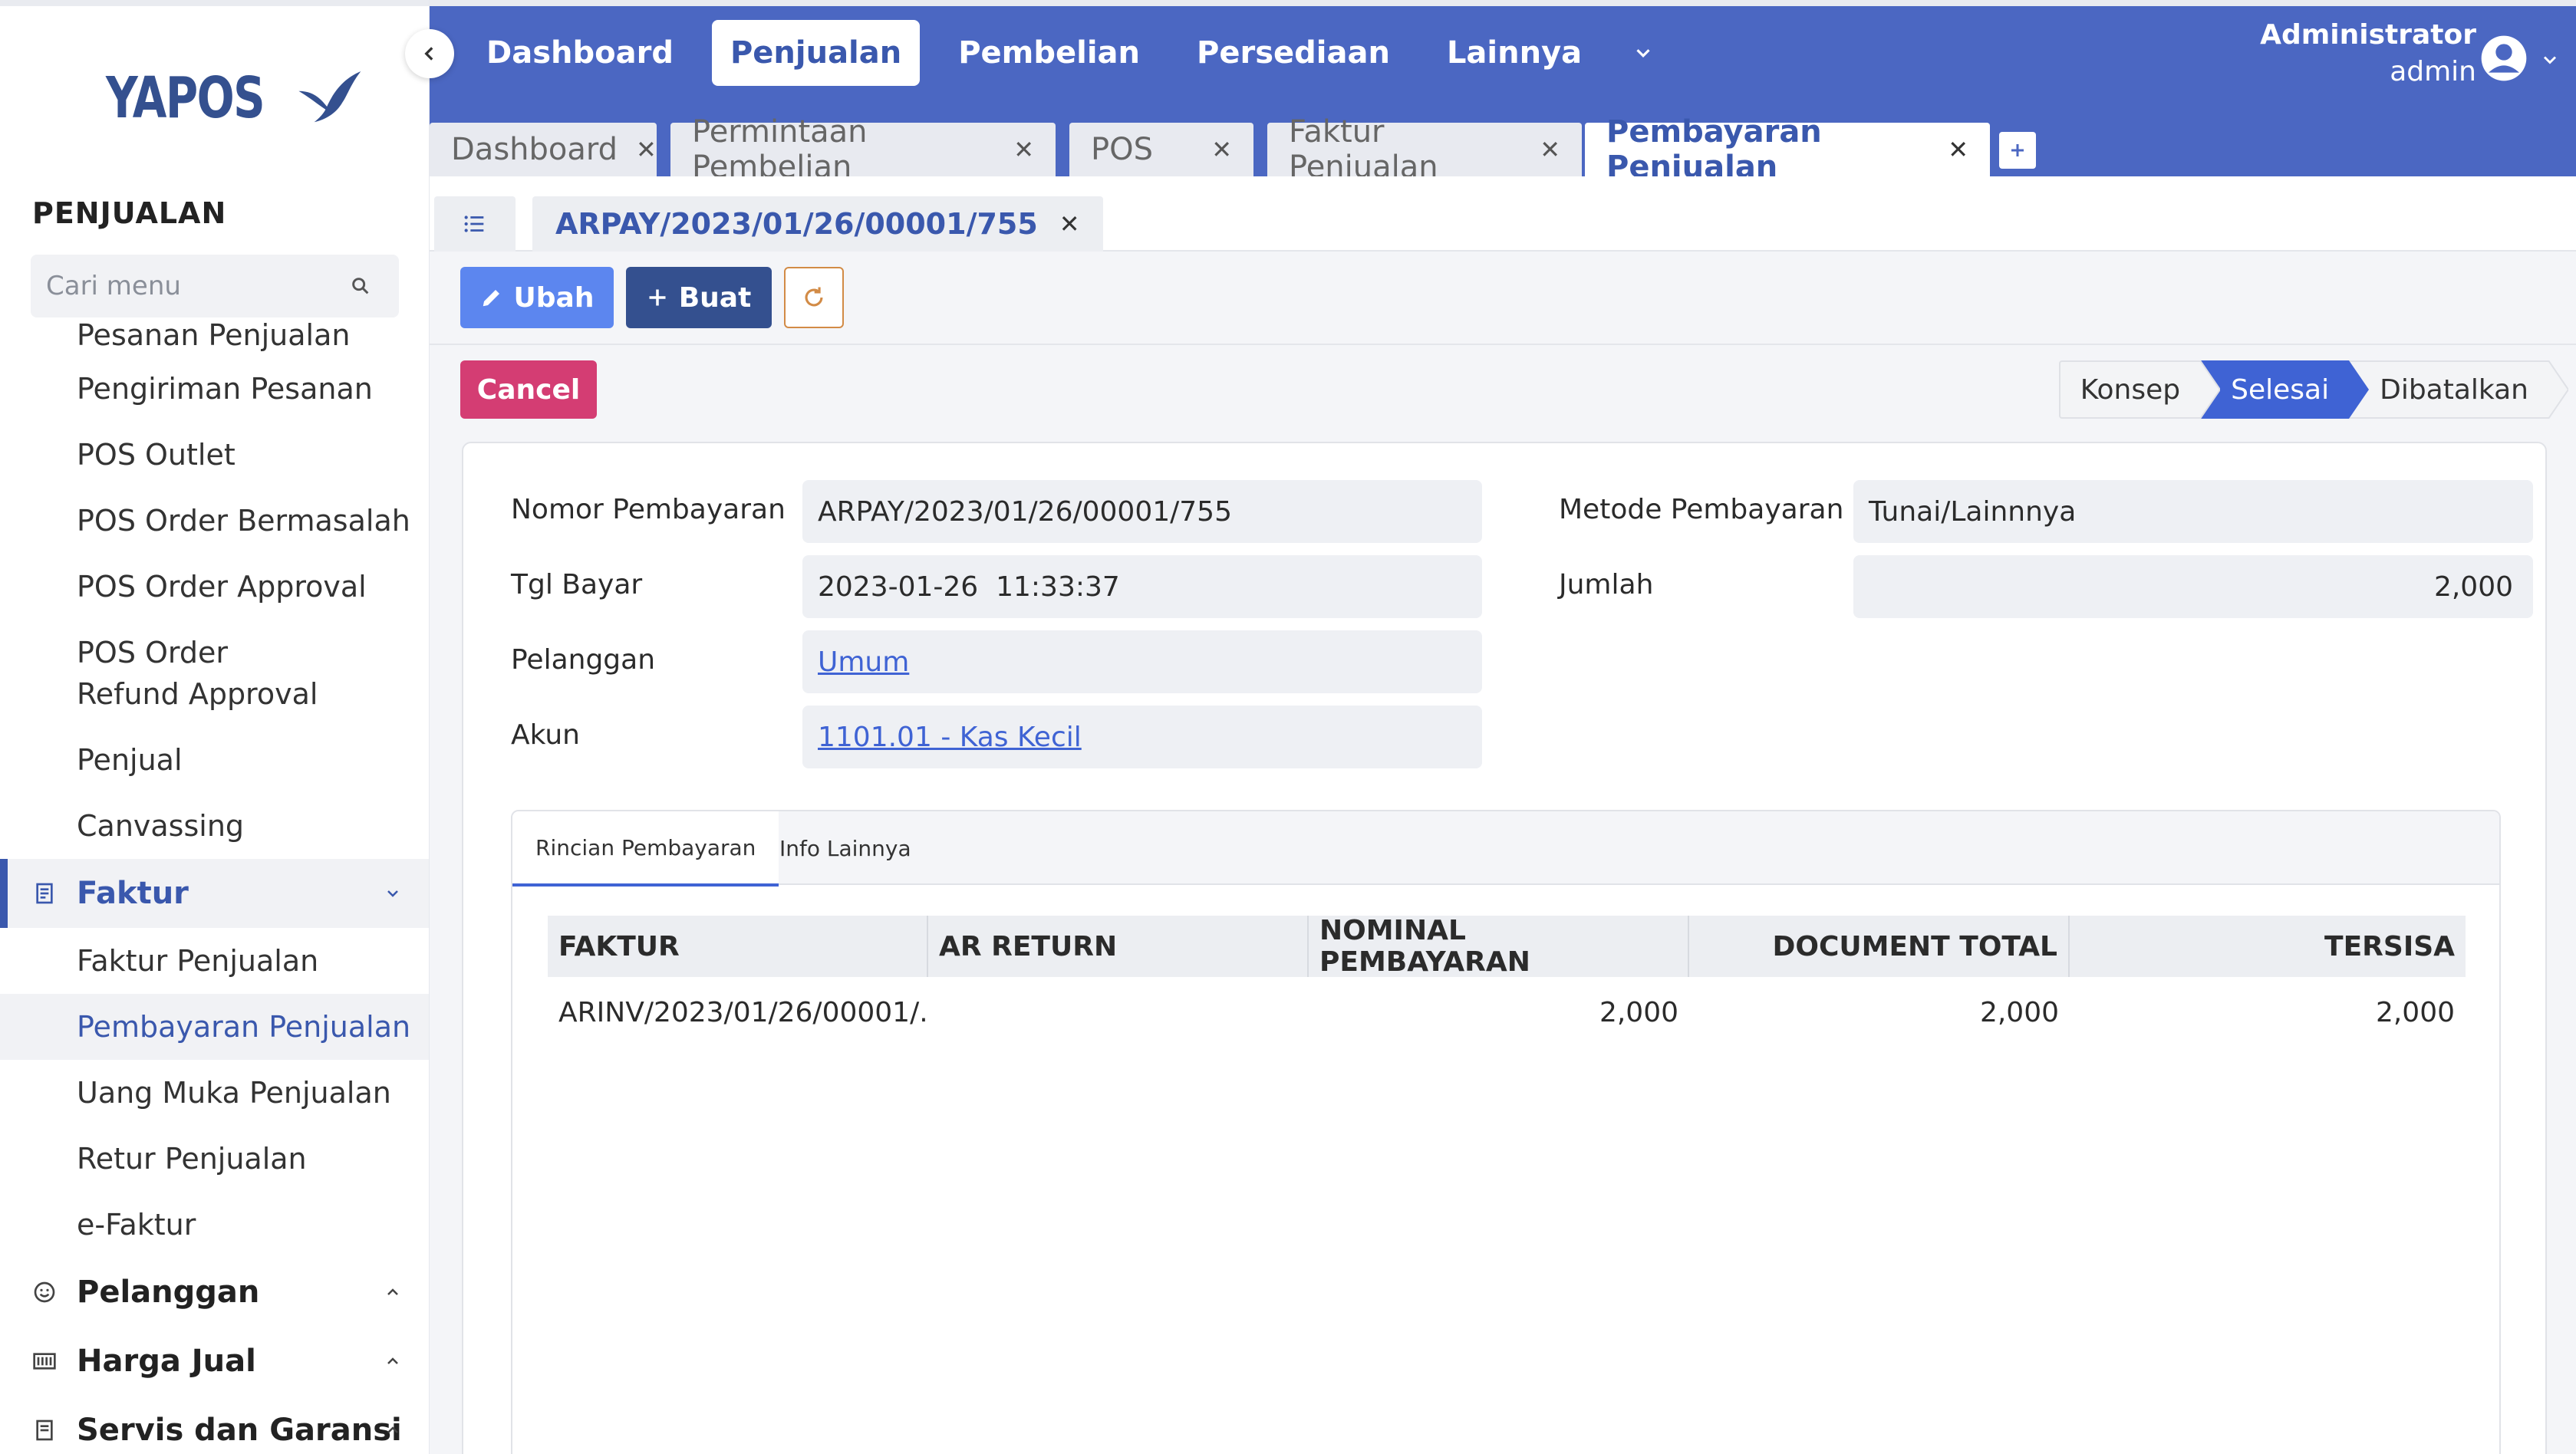 This screenshot has width=2576, height=1454. I want to click on collapse-sidebar-button, so click(429, 54).